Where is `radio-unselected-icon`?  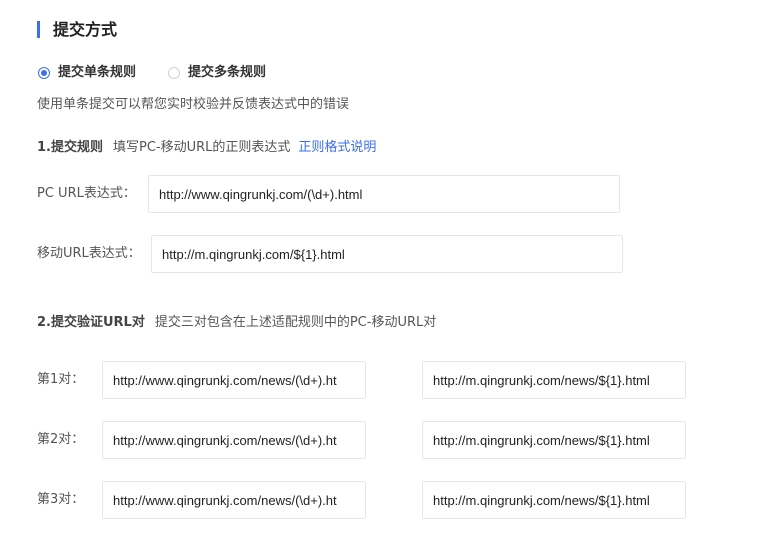
radio-unselected-icon is located at coordinates (174, 73).